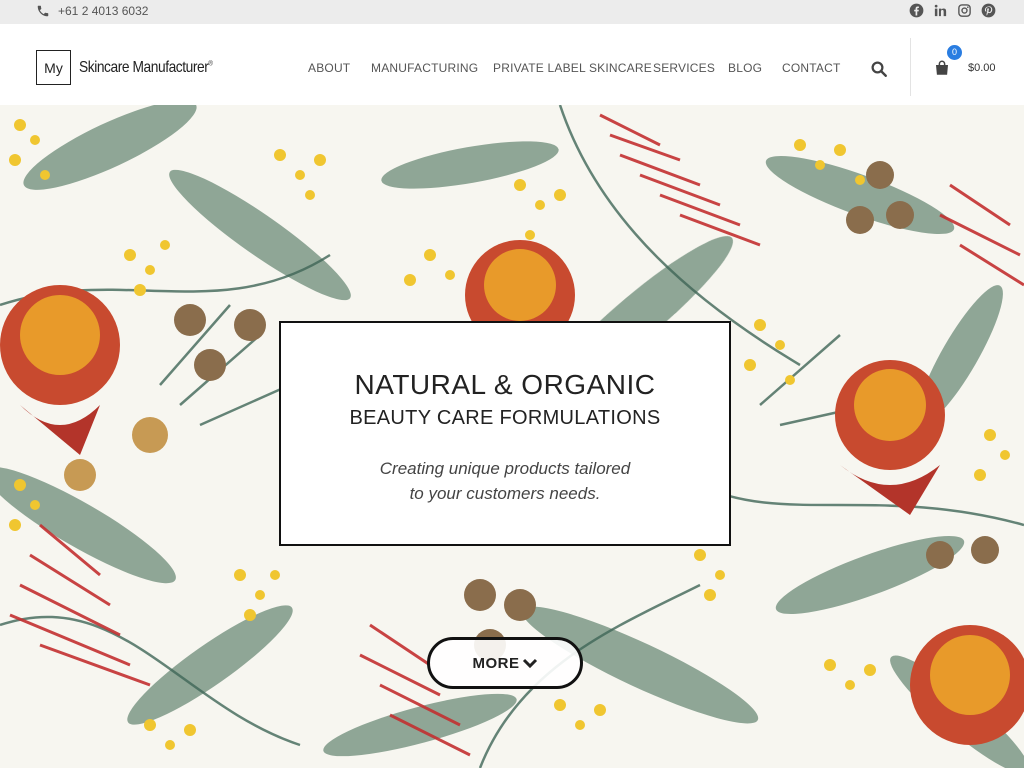 The image size is (1024, 768). Describe the element at coordinates (988, 10) in the screenshot. I see `pinterest-icon` at that location.